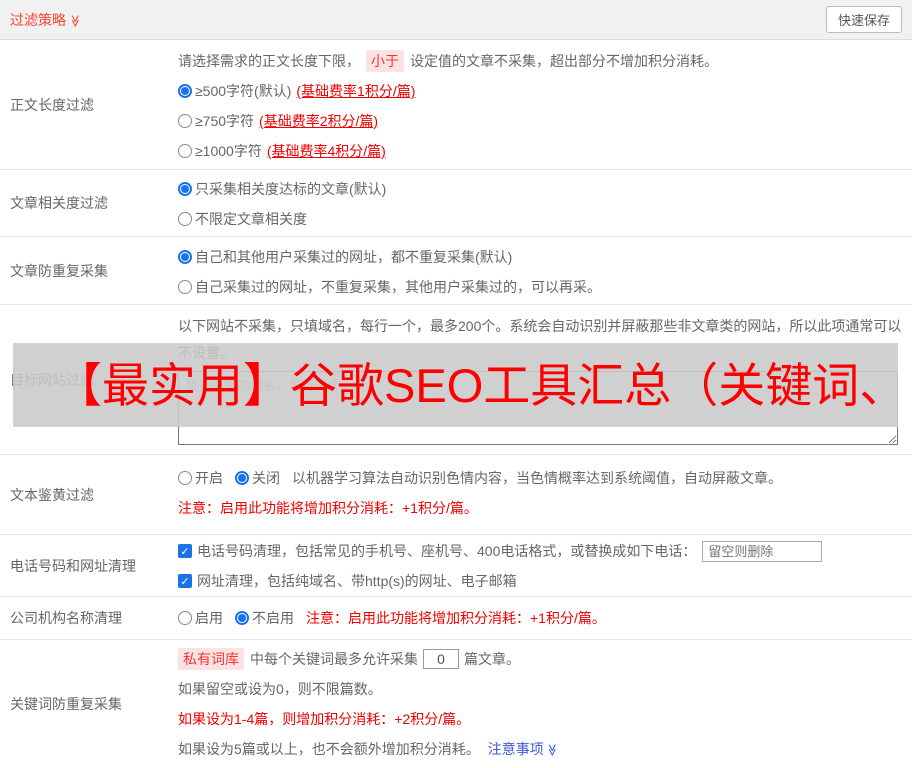 The width and height of the screenshot is (912, 768). What do you see at coordinates (357, 581) in the screenshot?
I see `option-label: 网址清理，包括纯域名、带http(s)的网址、电子邮箱` at bounding box center [357, 581].